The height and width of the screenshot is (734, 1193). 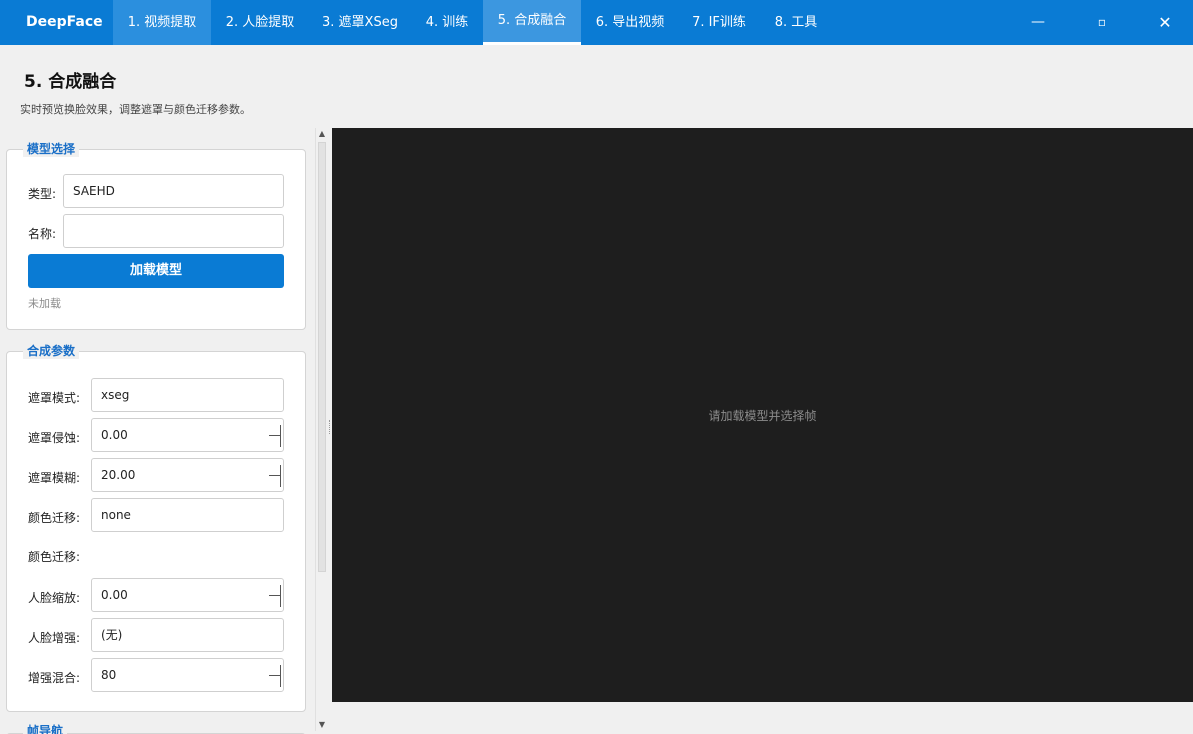 I want to click on face-enhance-label: 人脸增强:, so click(x=54, y=638).